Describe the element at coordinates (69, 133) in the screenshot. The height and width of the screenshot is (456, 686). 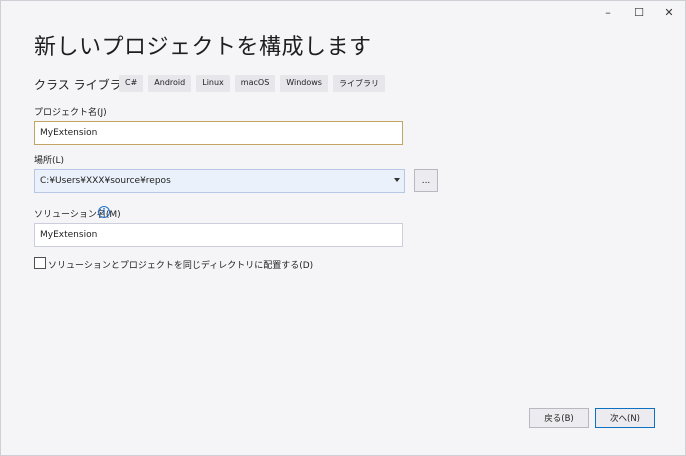
I see `project-name-value: MyExtension` at that location.